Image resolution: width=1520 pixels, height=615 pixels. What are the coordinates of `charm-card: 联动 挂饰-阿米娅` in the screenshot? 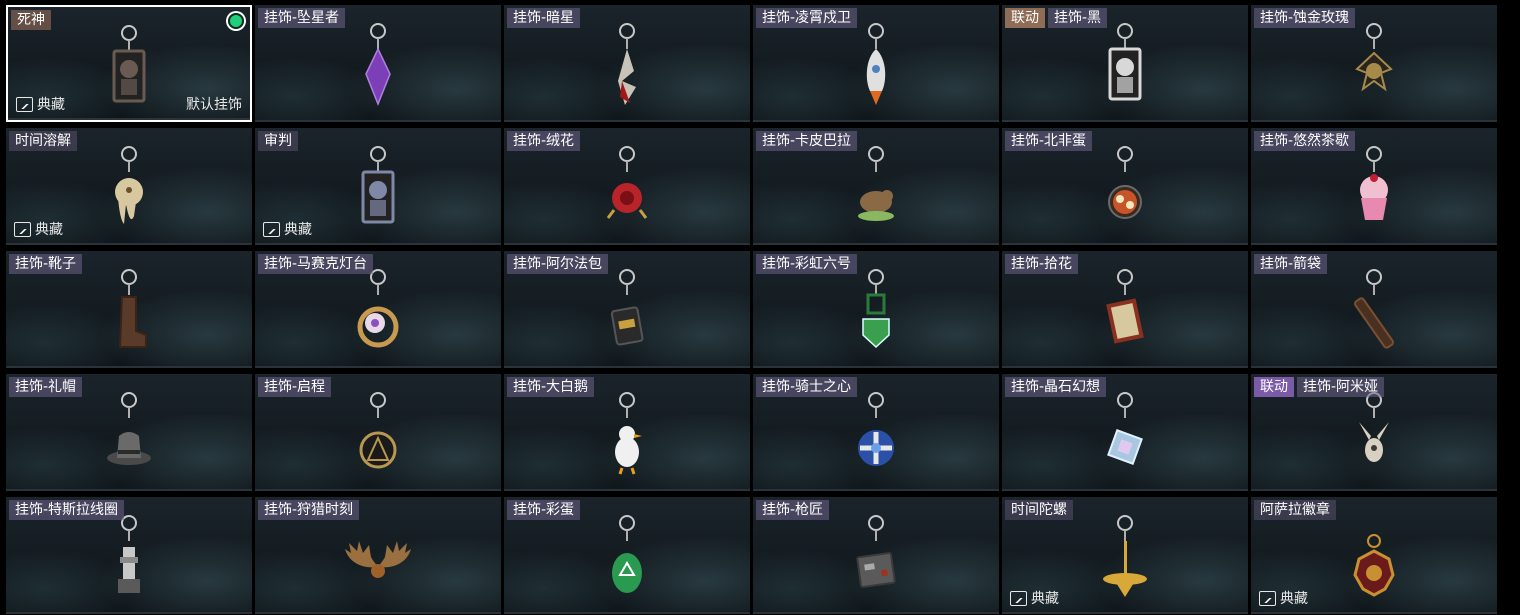 It's located at (1374, 432).